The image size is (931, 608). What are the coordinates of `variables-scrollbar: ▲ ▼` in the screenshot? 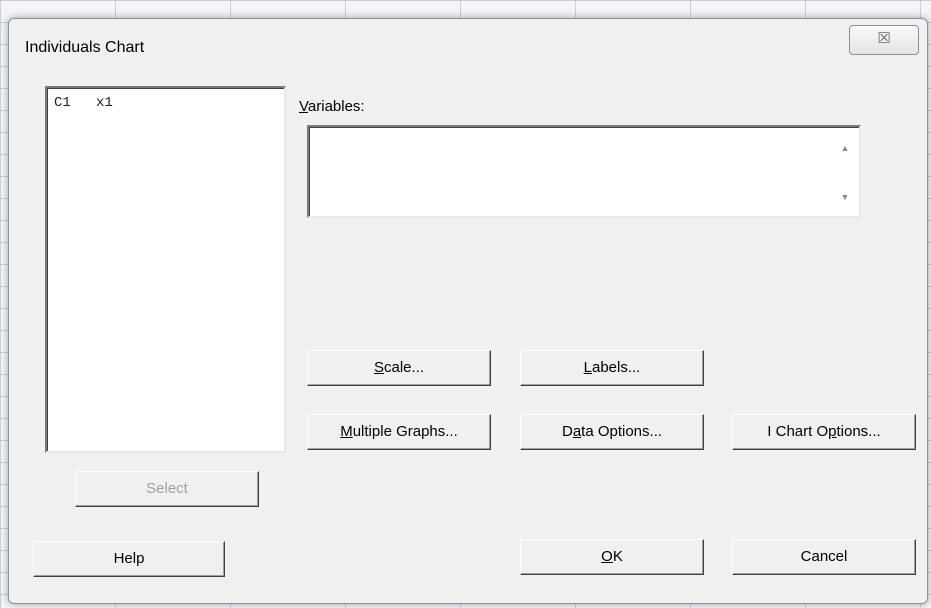 It's located at (845, 171).